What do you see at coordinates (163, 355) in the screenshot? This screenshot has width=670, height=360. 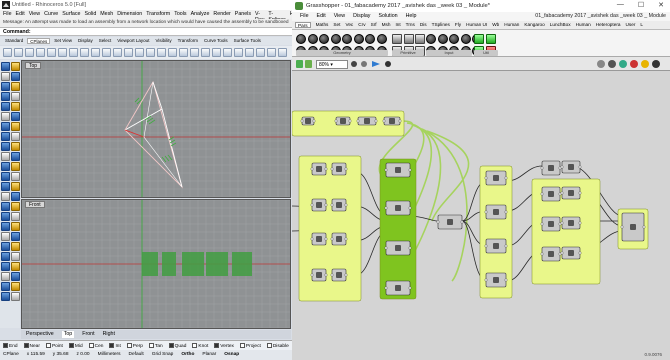 I see `grid-snap-toggle: Grid Snap` at bounding box center [163, 355].